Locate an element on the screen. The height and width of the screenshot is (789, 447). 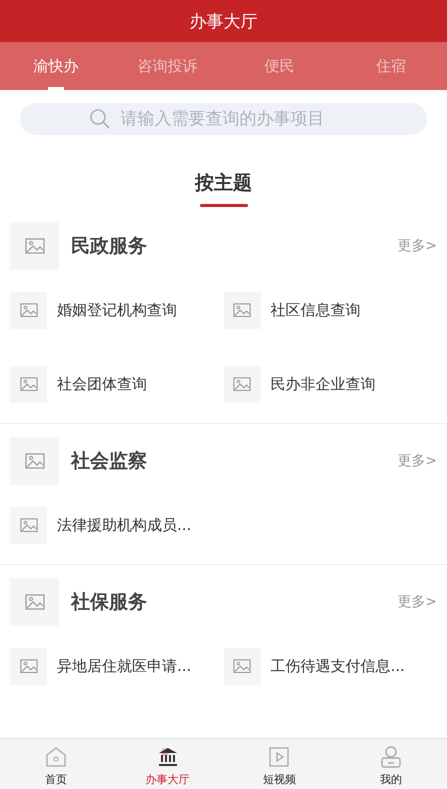
category-title: 社保服务 is located at coordinates (109, 602).